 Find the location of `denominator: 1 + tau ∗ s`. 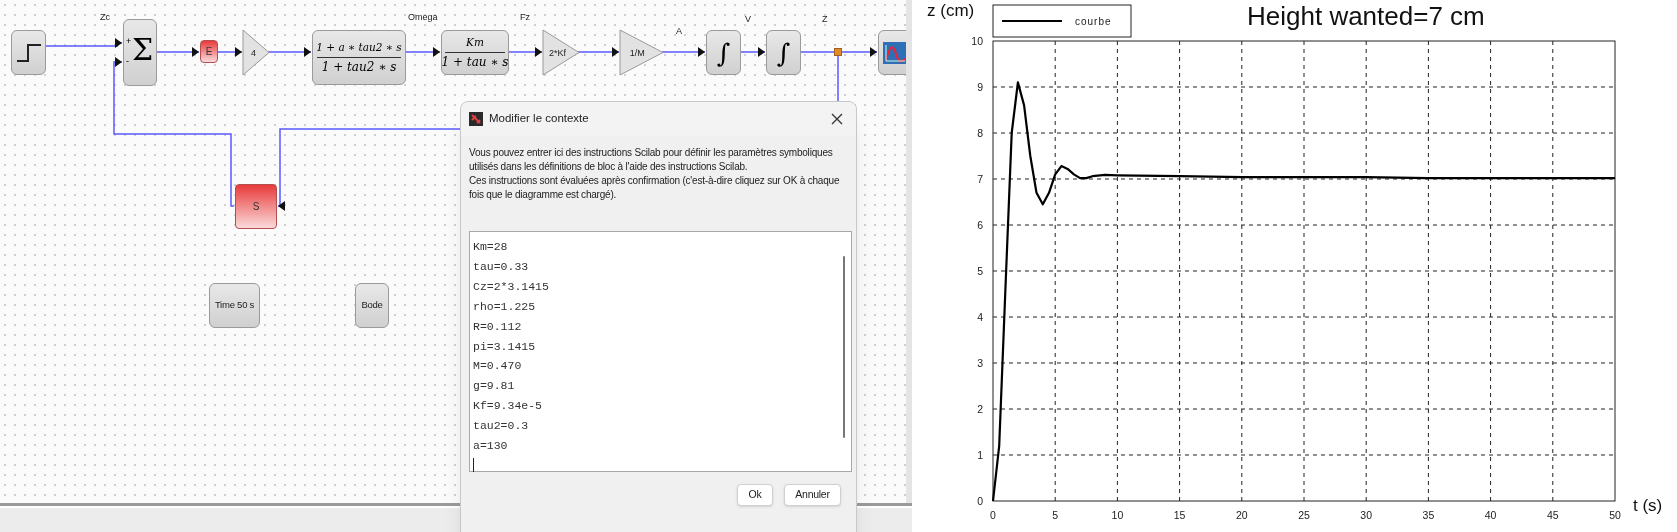

denominator: 1 + tau ∗ s is located at coordinates (475, 62).